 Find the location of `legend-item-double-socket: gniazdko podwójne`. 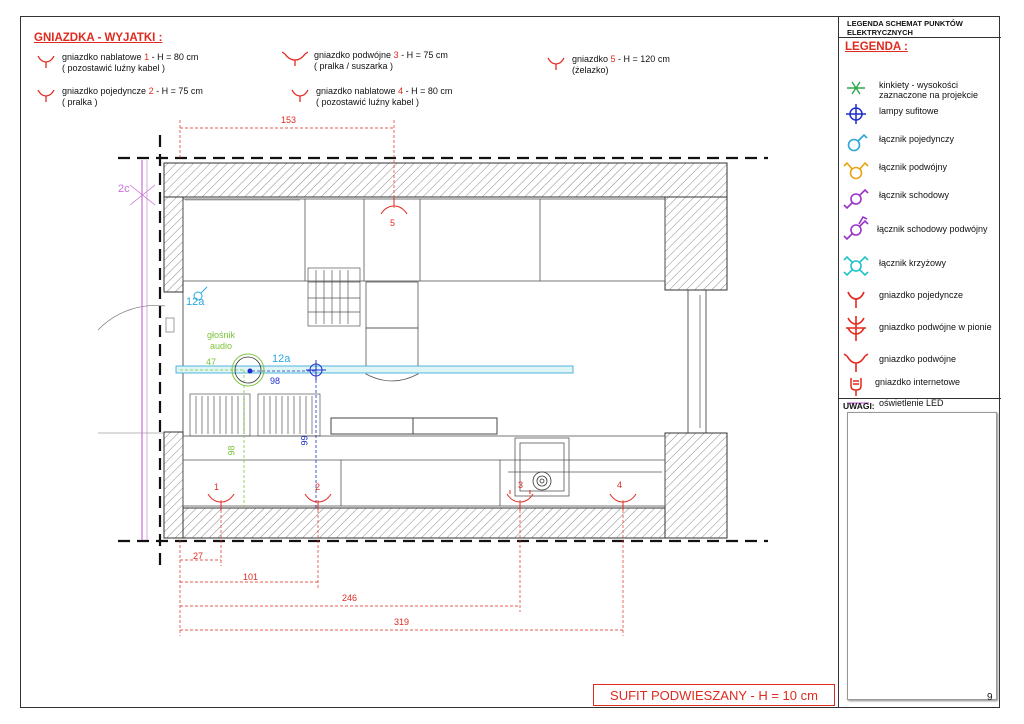

legend-item-double-socket: gniazdko podwójne is located at coordinates (920, 362).